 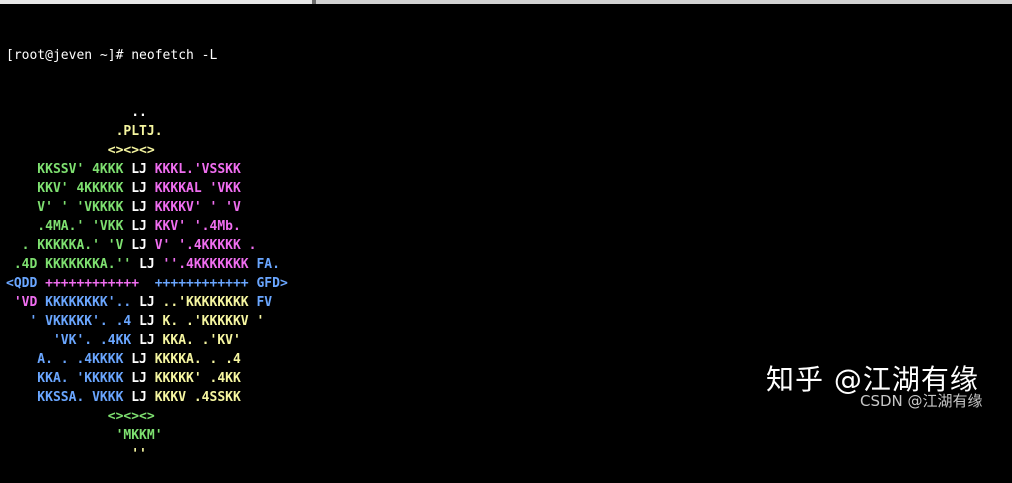 I want to click on logo-segment: .4MA.' 'VKK, so click(x=69, y=226).